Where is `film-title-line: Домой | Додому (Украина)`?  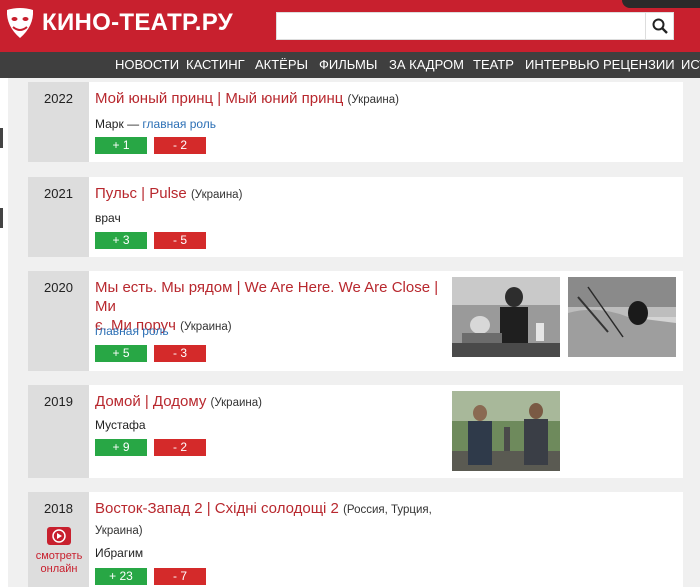
film-title-line: Домой | Додому (Украина) is located at coordinates (178, 402).